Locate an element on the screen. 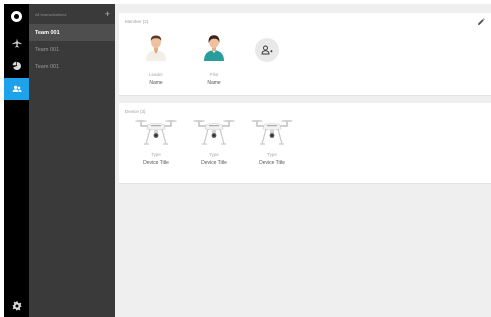 Image resolution: width=491 pixels, height=317 pixels. pencil-icon is located at coordinates (481, 22).